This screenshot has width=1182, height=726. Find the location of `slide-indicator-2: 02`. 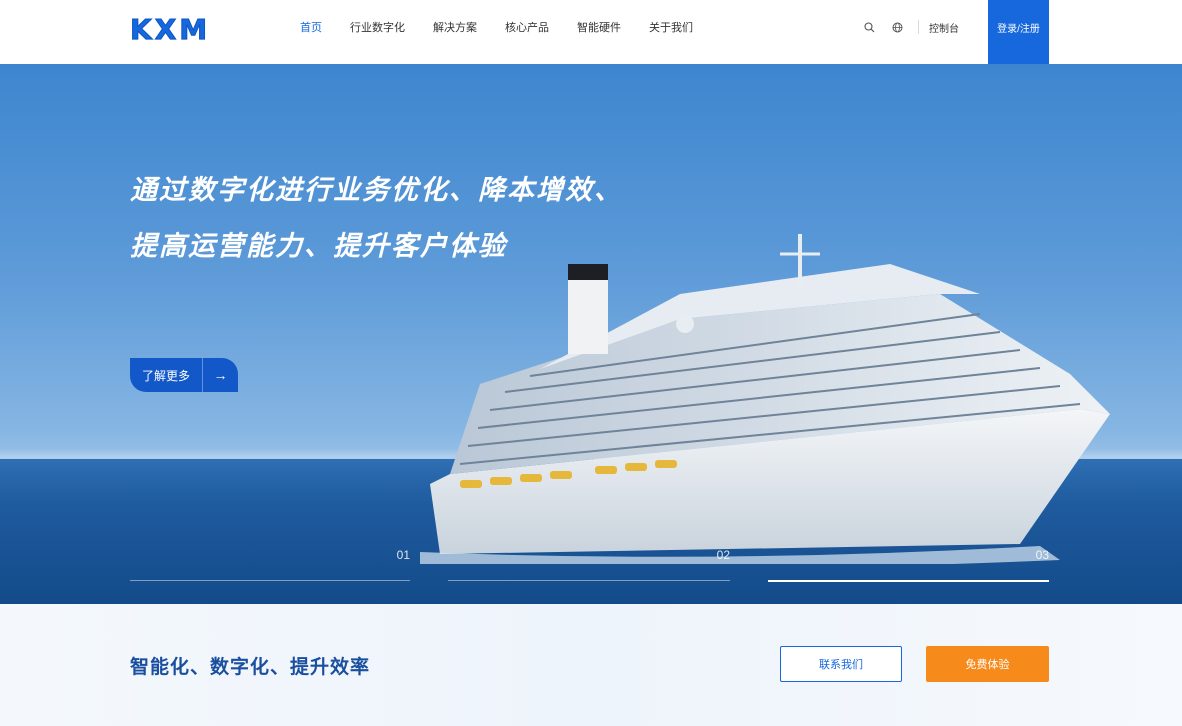

slide-indicator-2: 02 is located at coordinates (589, 568).